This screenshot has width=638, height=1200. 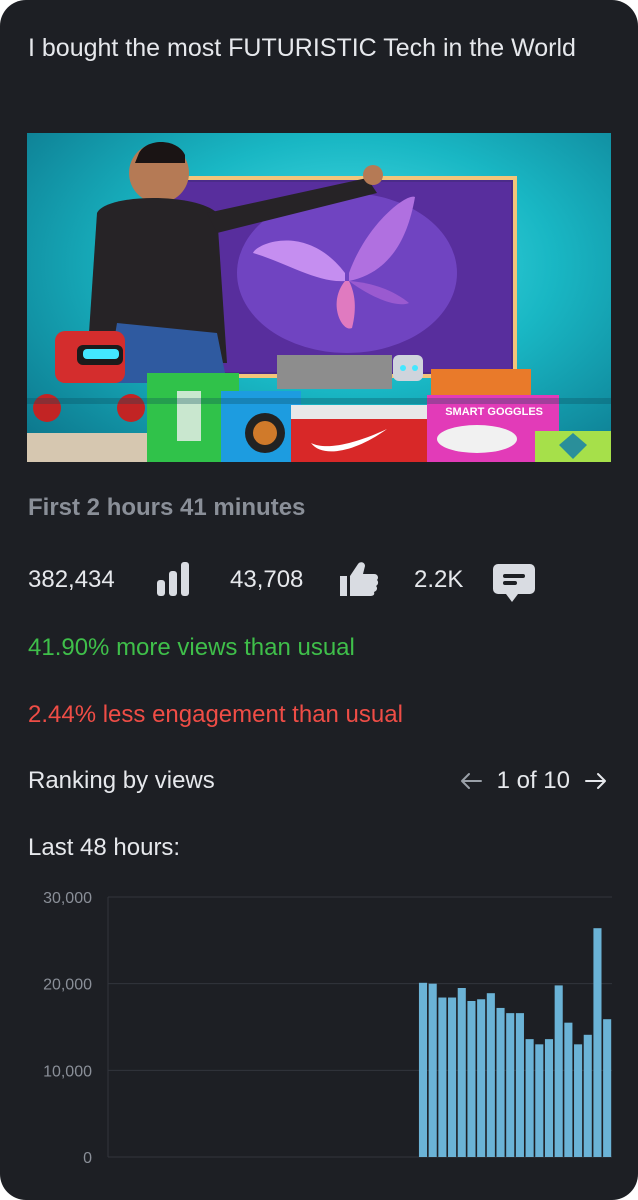 I want to click on small-robot, so click(x=408, y=368).